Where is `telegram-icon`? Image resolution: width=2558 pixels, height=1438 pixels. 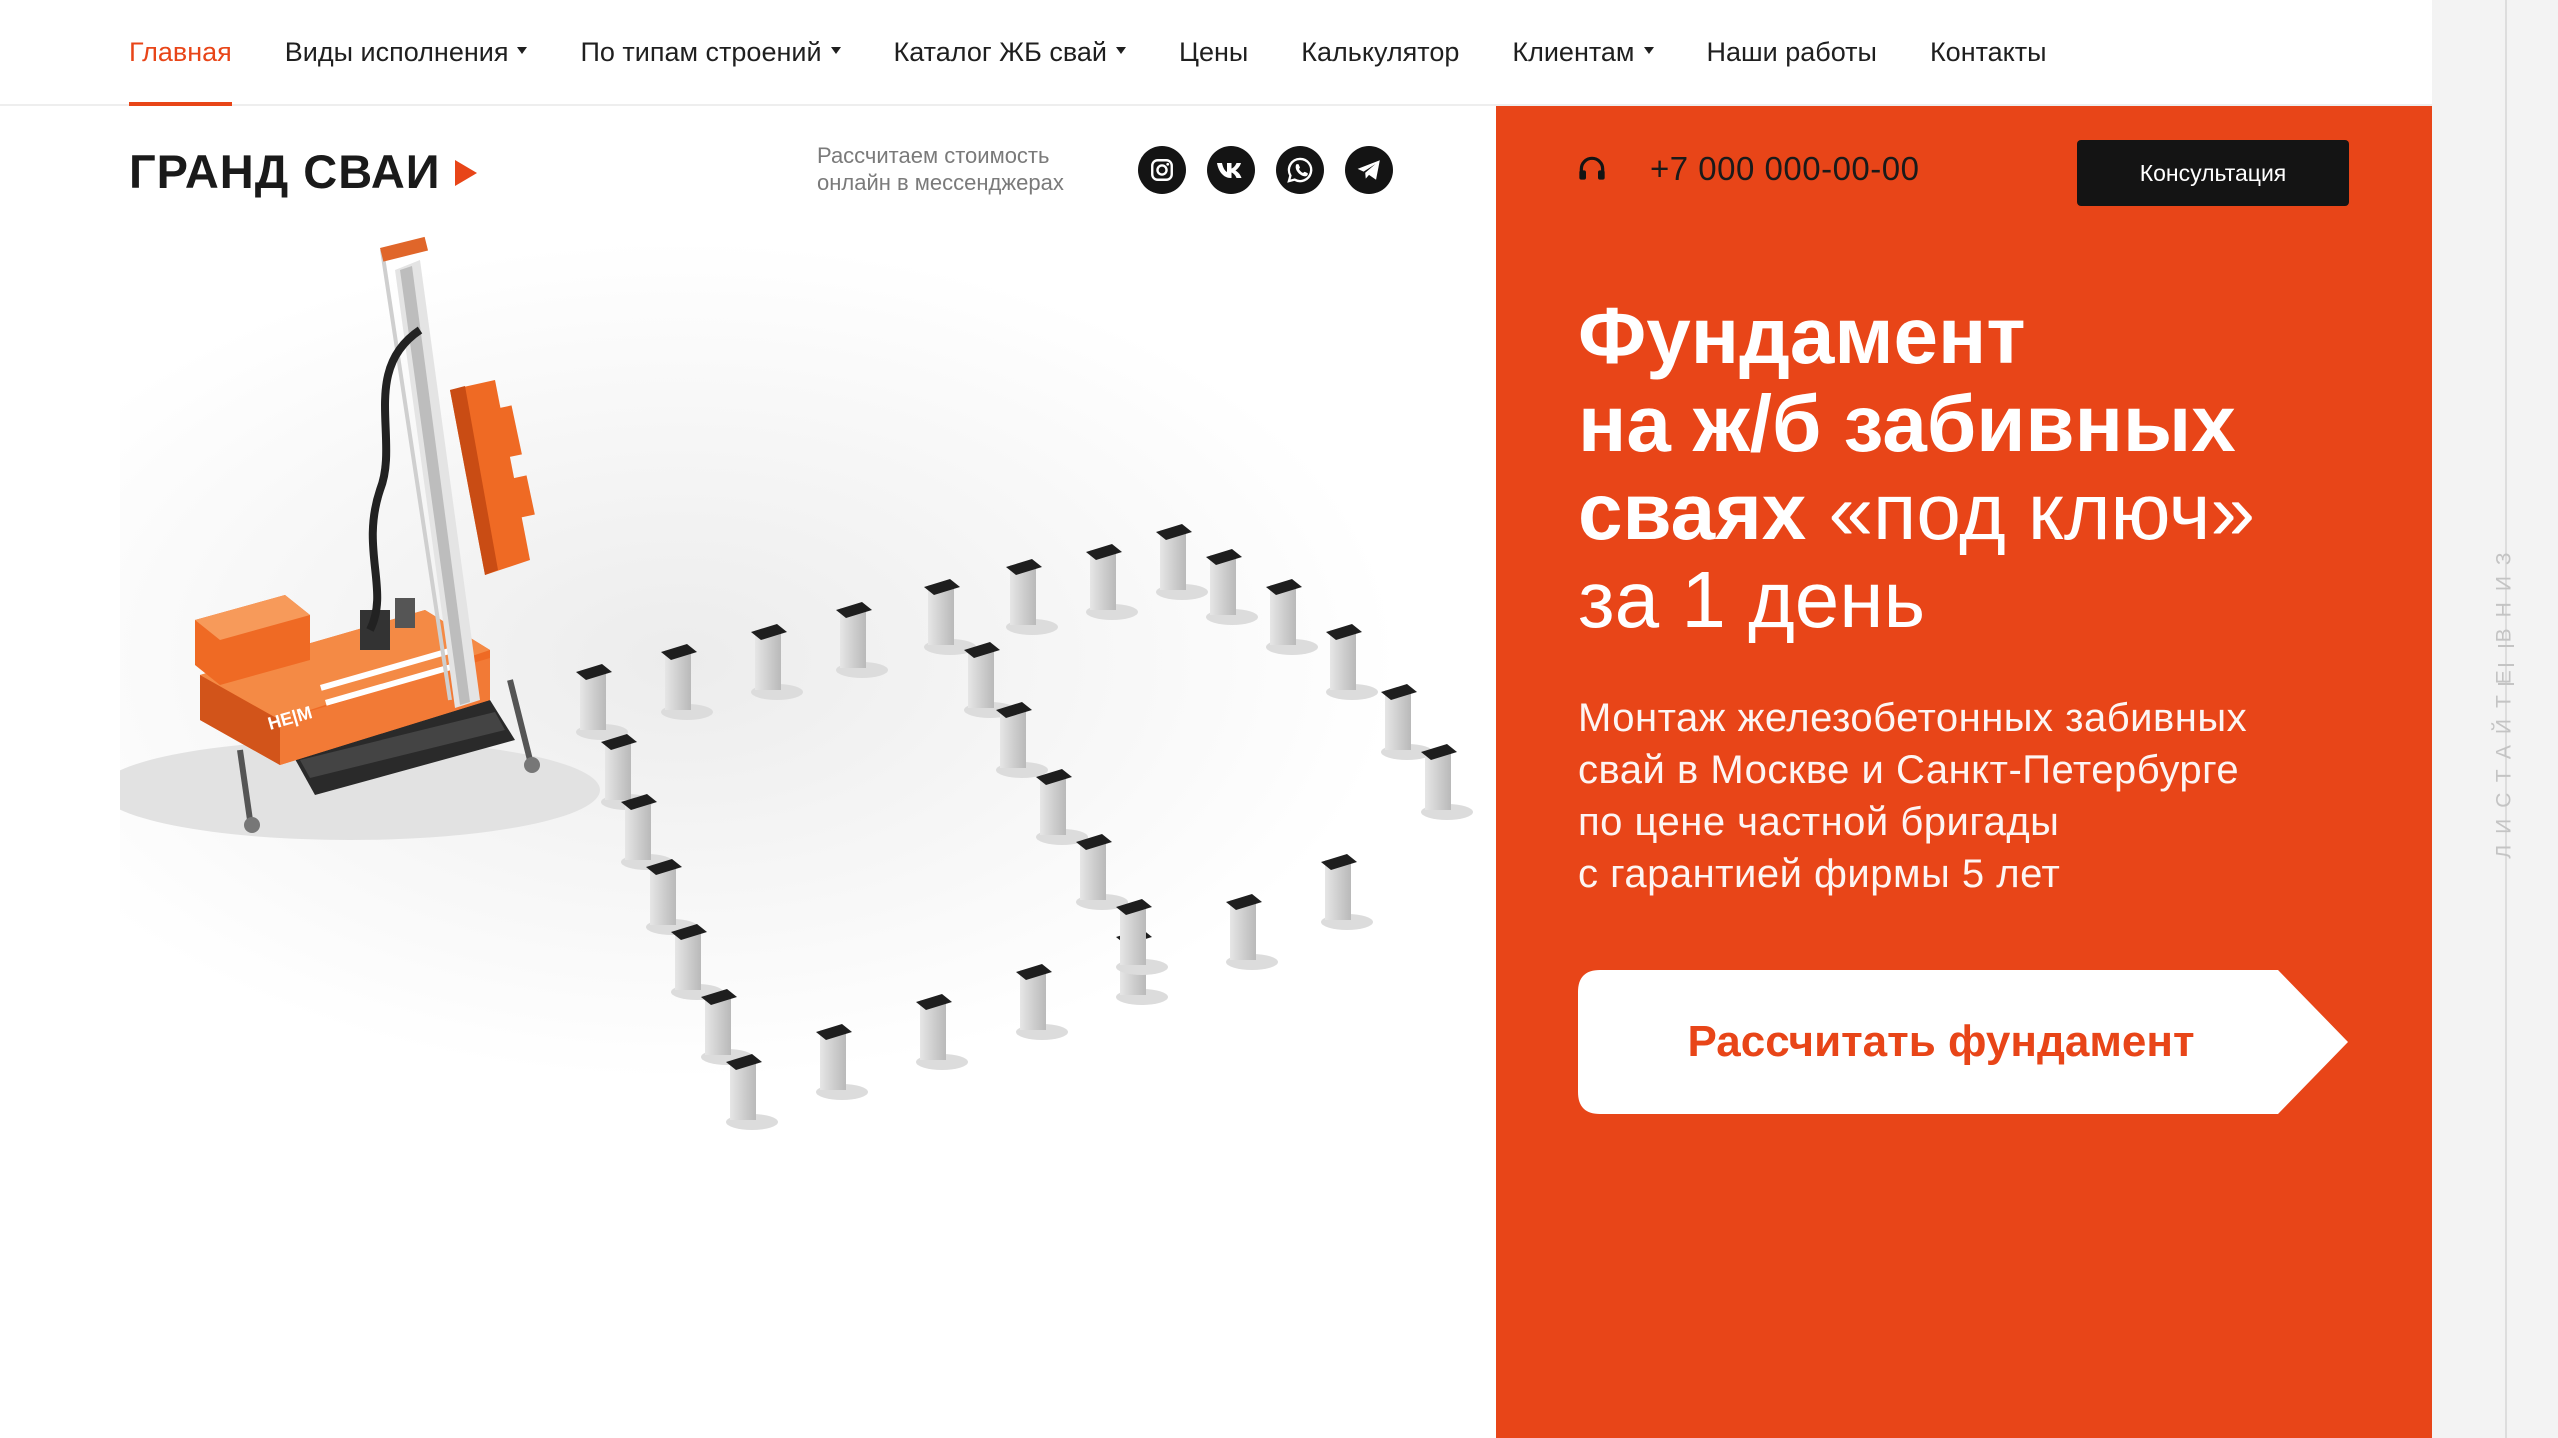 telegram-icon is located at coordinates (1369, 170).